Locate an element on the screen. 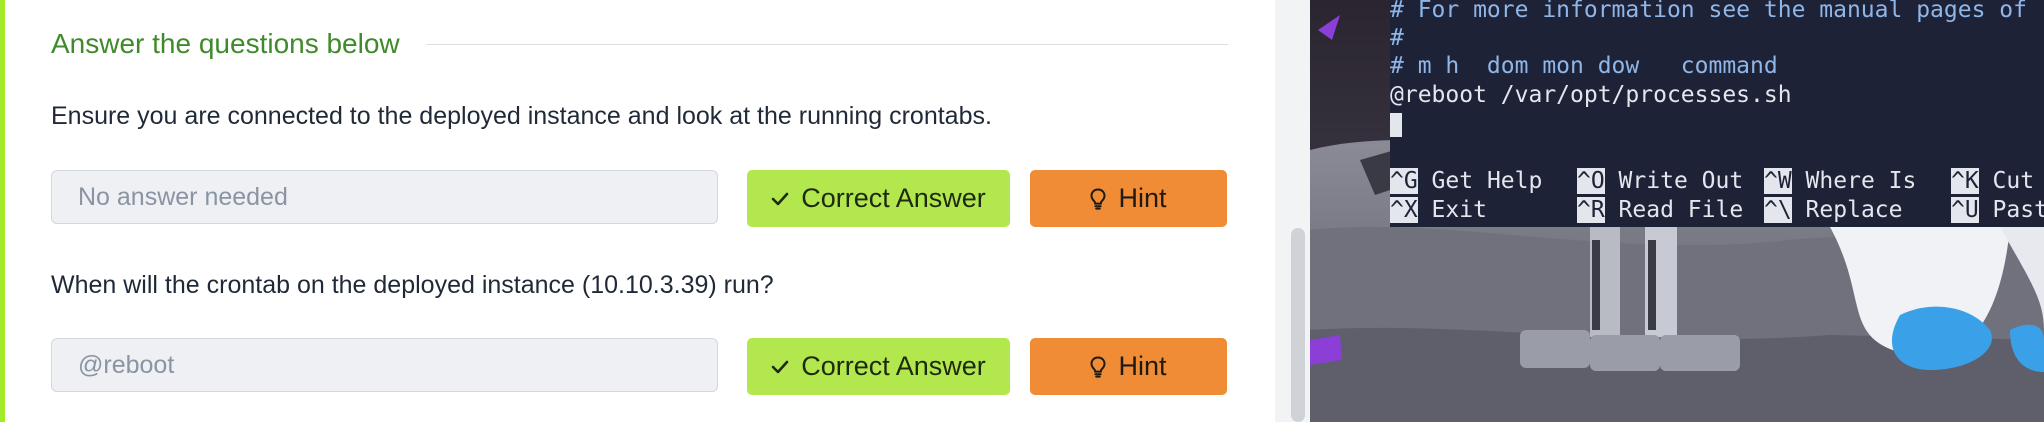 The image size is (2044, 422). terminal-line: @reboot /var/opt/processes.sh is located at coordinates (1591, 95).